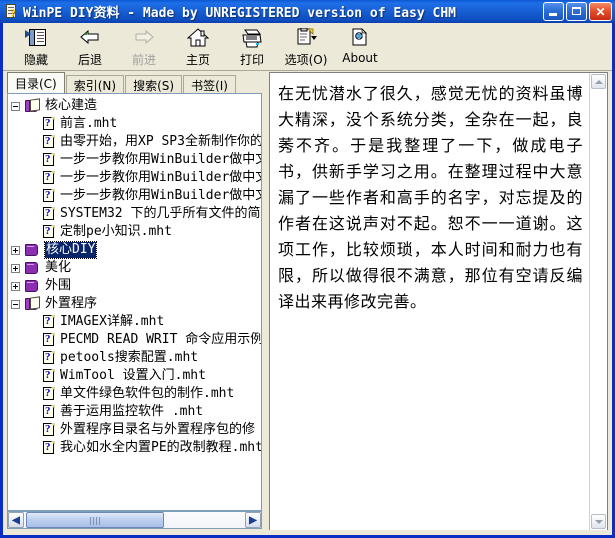 The width and height of the screenshot is (615, 538). I want to click on hscroll-track, so click(134, 520).